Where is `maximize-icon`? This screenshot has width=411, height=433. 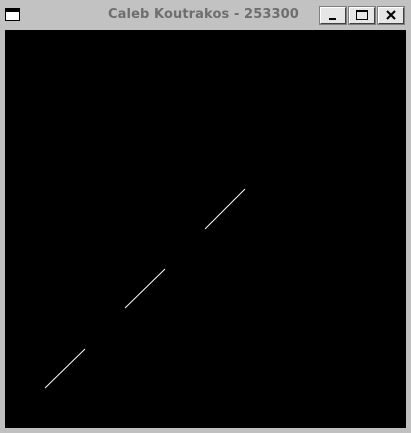 maximize-icon is located at coordinates (362, 15).